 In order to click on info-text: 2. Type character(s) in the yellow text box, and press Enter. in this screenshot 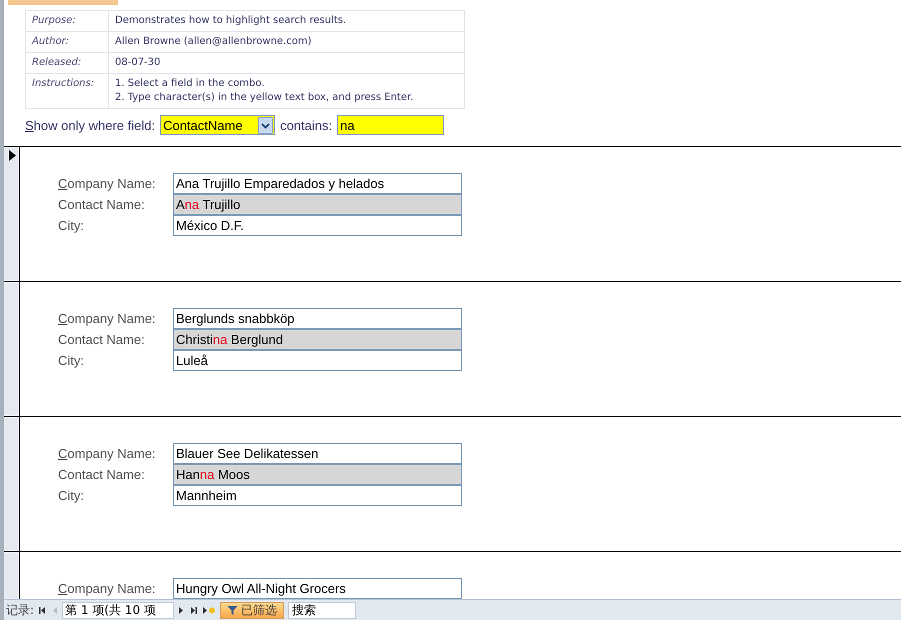, I will do `click(264, 98)`.